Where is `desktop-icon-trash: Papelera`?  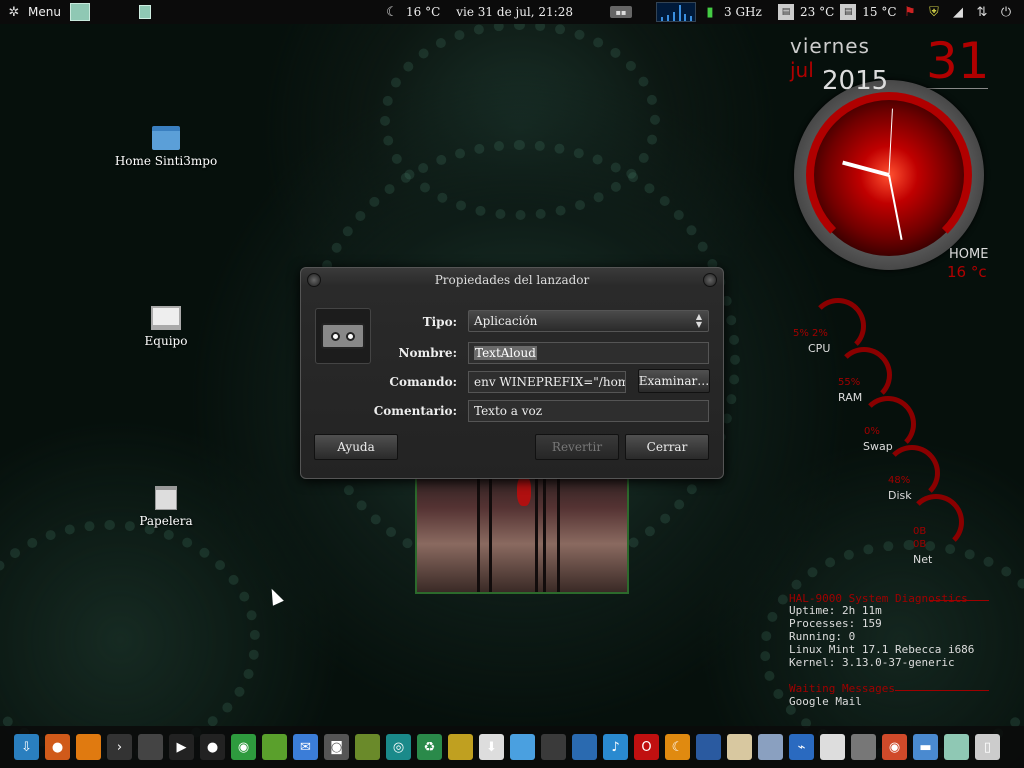 desktop-icon-trash: Papelera is located at coordinates (166, 507).